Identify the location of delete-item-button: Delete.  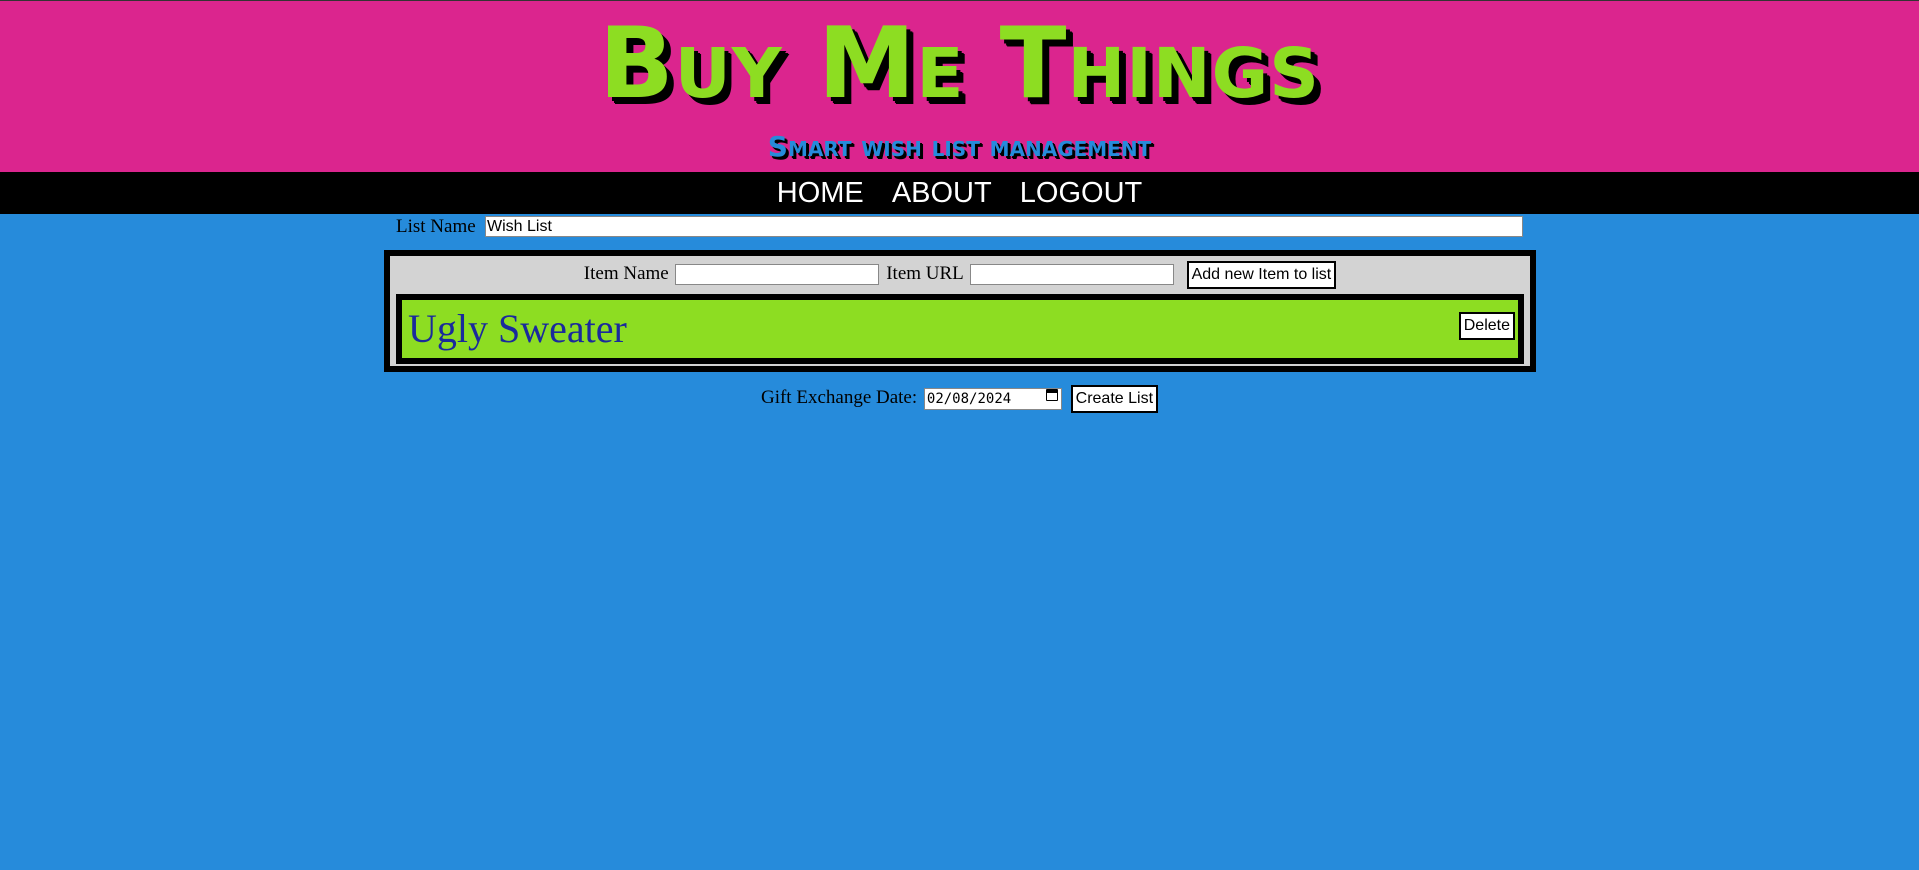
(1486, 326).